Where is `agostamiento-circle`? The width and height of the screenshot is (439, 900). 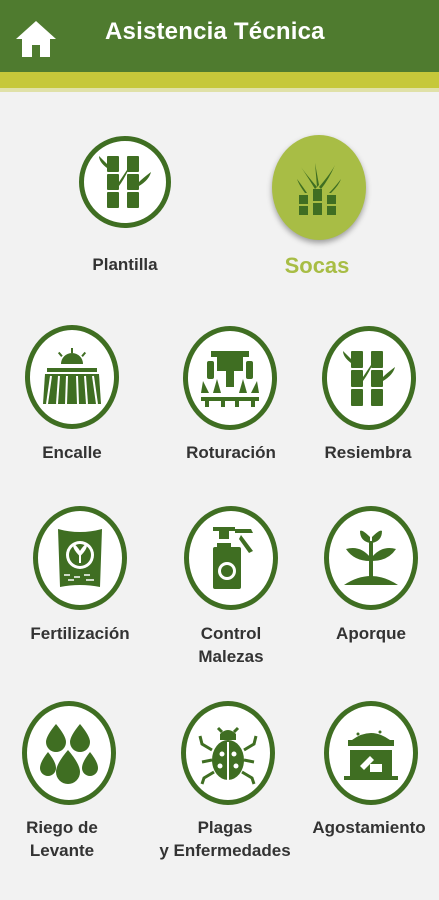 agostamiento-circle is located at coordinates (371, 753).